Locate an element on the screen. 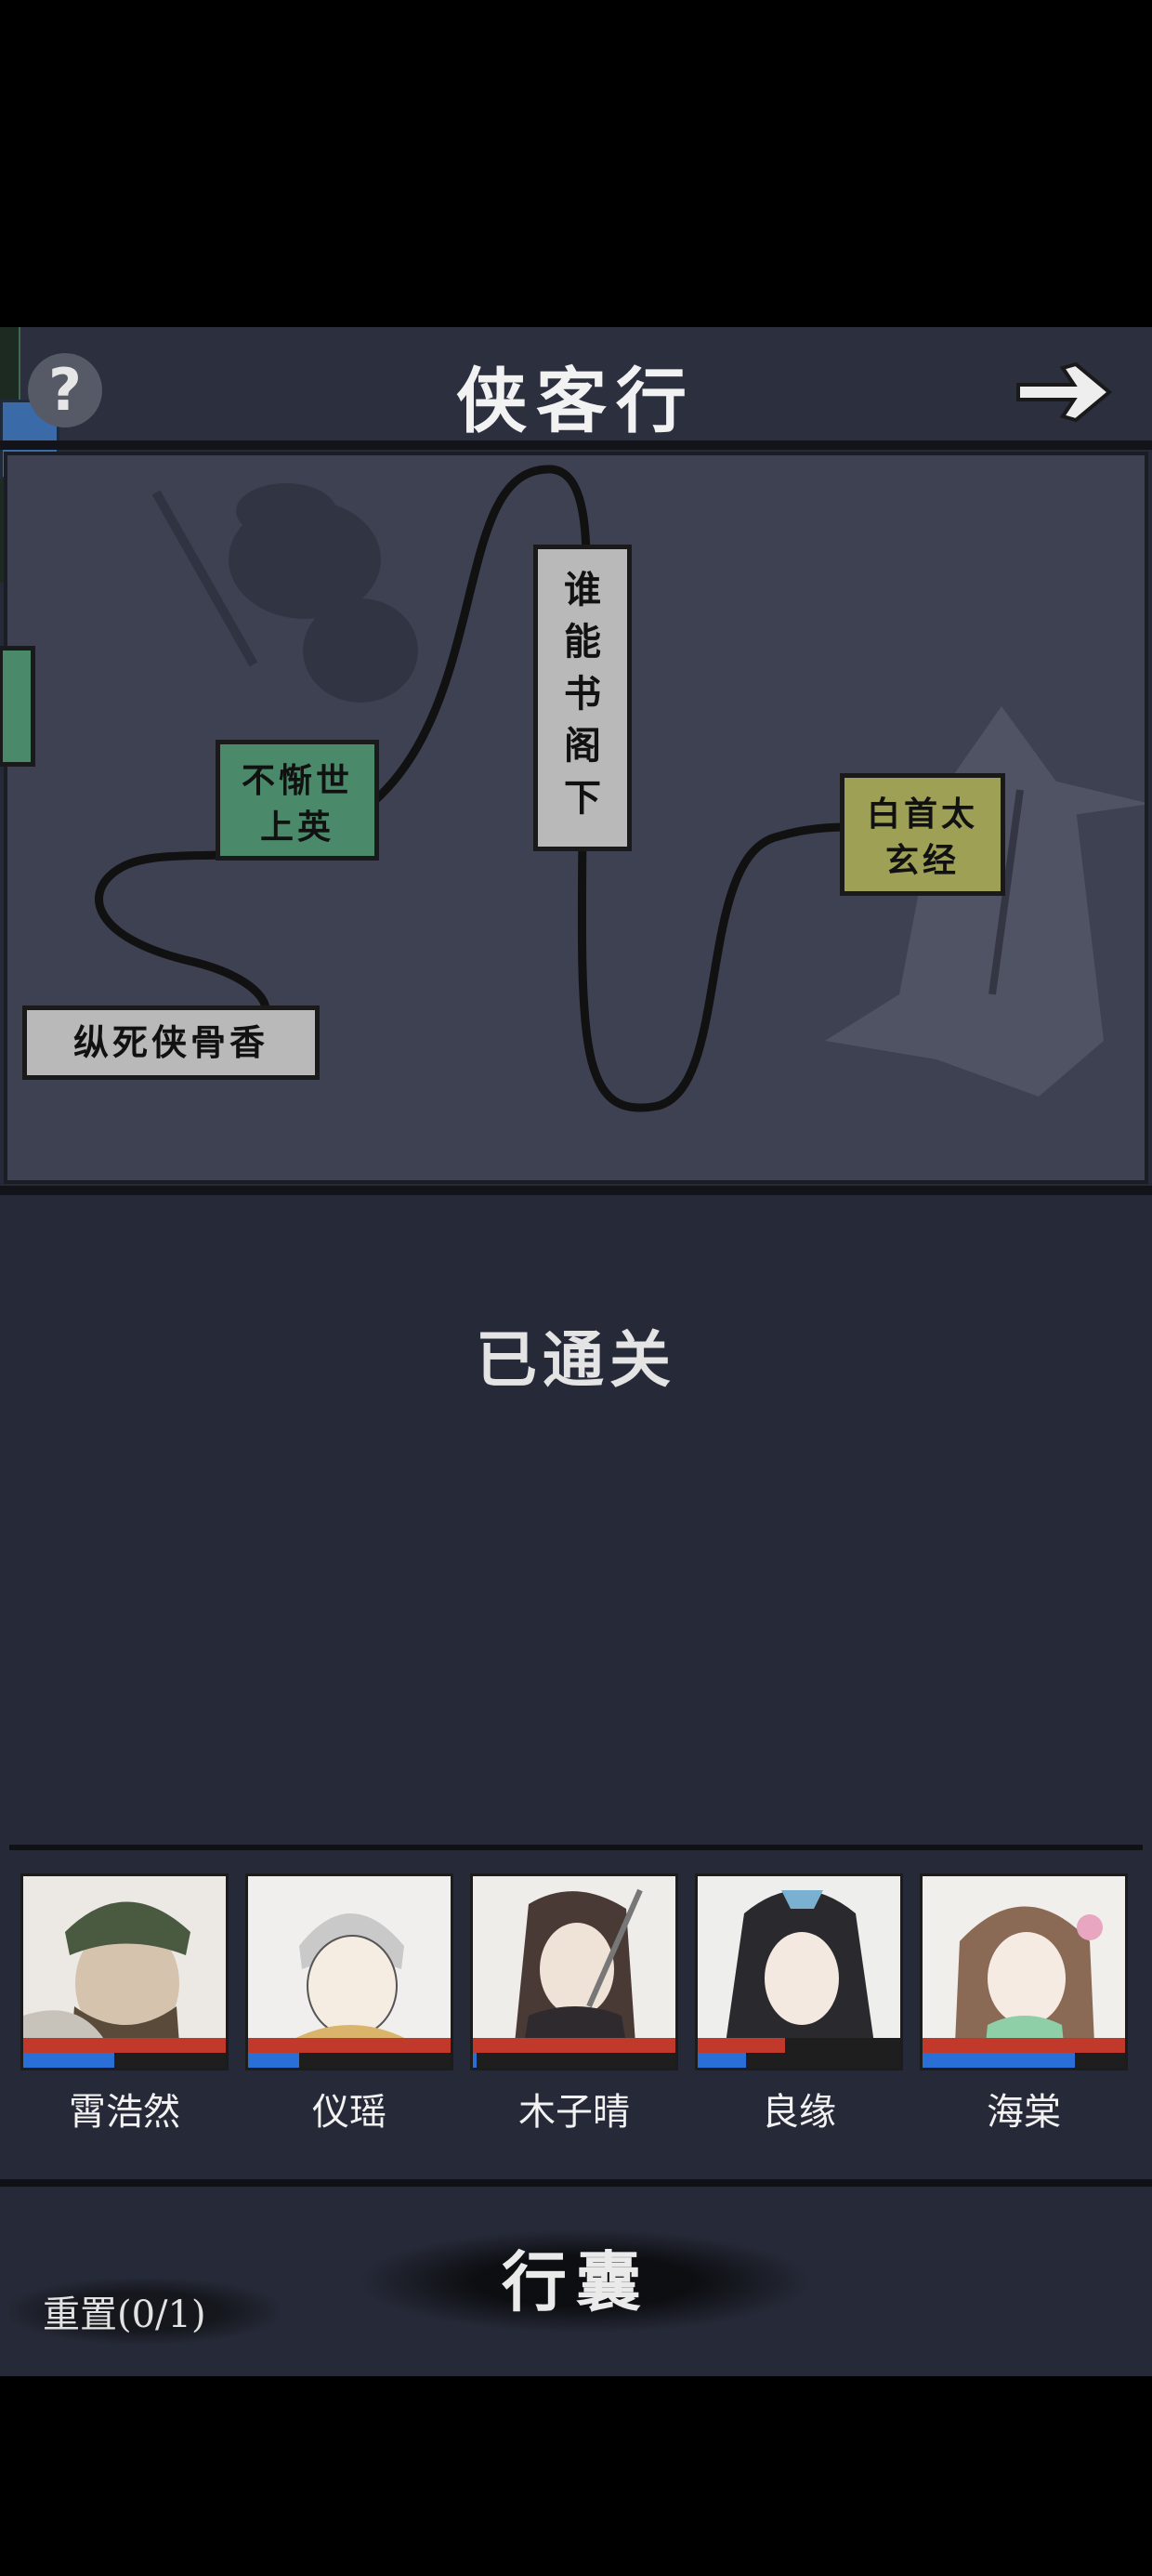 The width and height of the screenshot is (1152, 2576). party-member-1: 霄浩然 is located at coordinates (124, 2004).